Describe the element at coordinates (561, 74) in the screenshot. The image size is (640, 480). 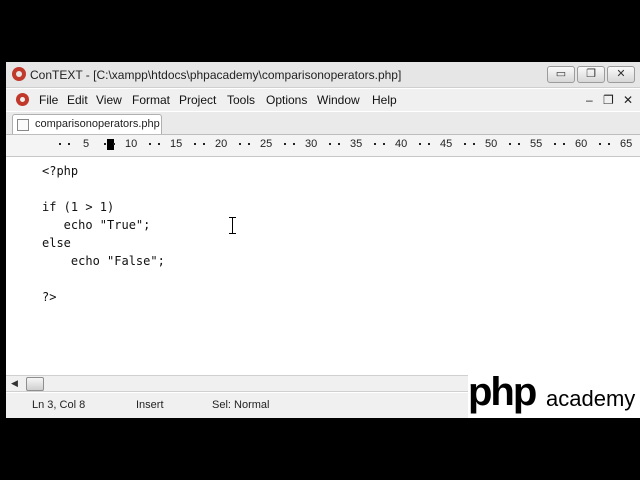
I see `minimize-button: ▭` at that location.